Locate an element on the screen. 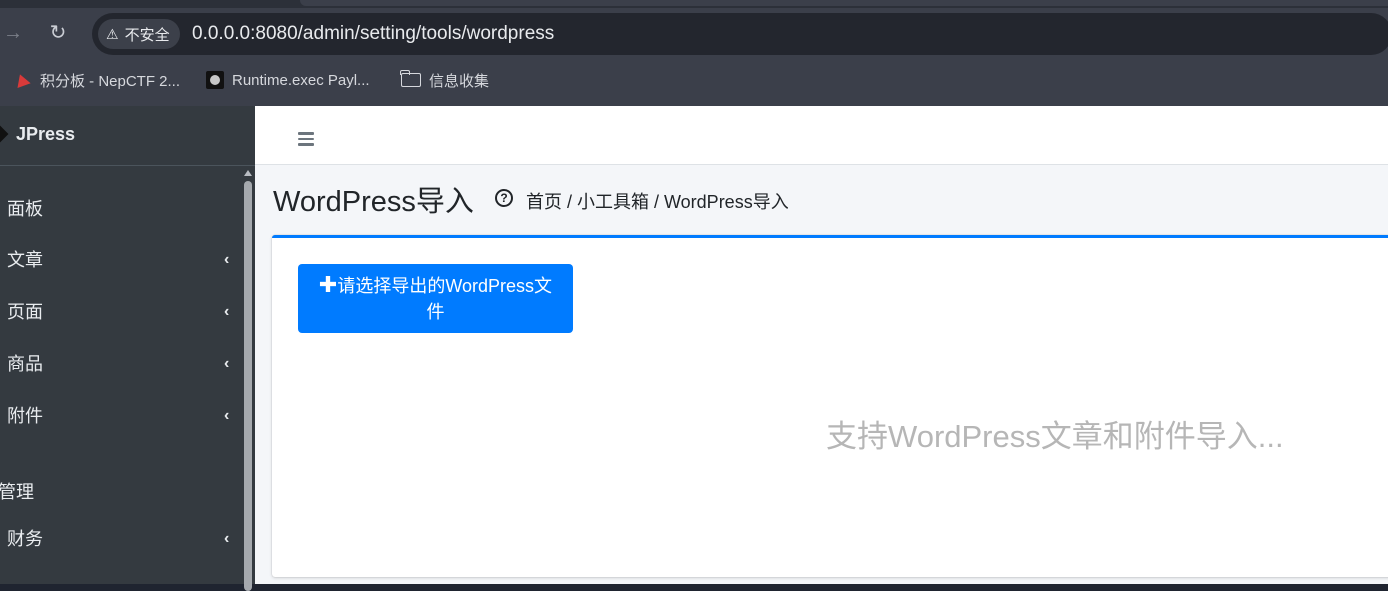 The image size is (1388, 591). sidebar-item-dashboard: 面板 is located at coordinates (120, 209).